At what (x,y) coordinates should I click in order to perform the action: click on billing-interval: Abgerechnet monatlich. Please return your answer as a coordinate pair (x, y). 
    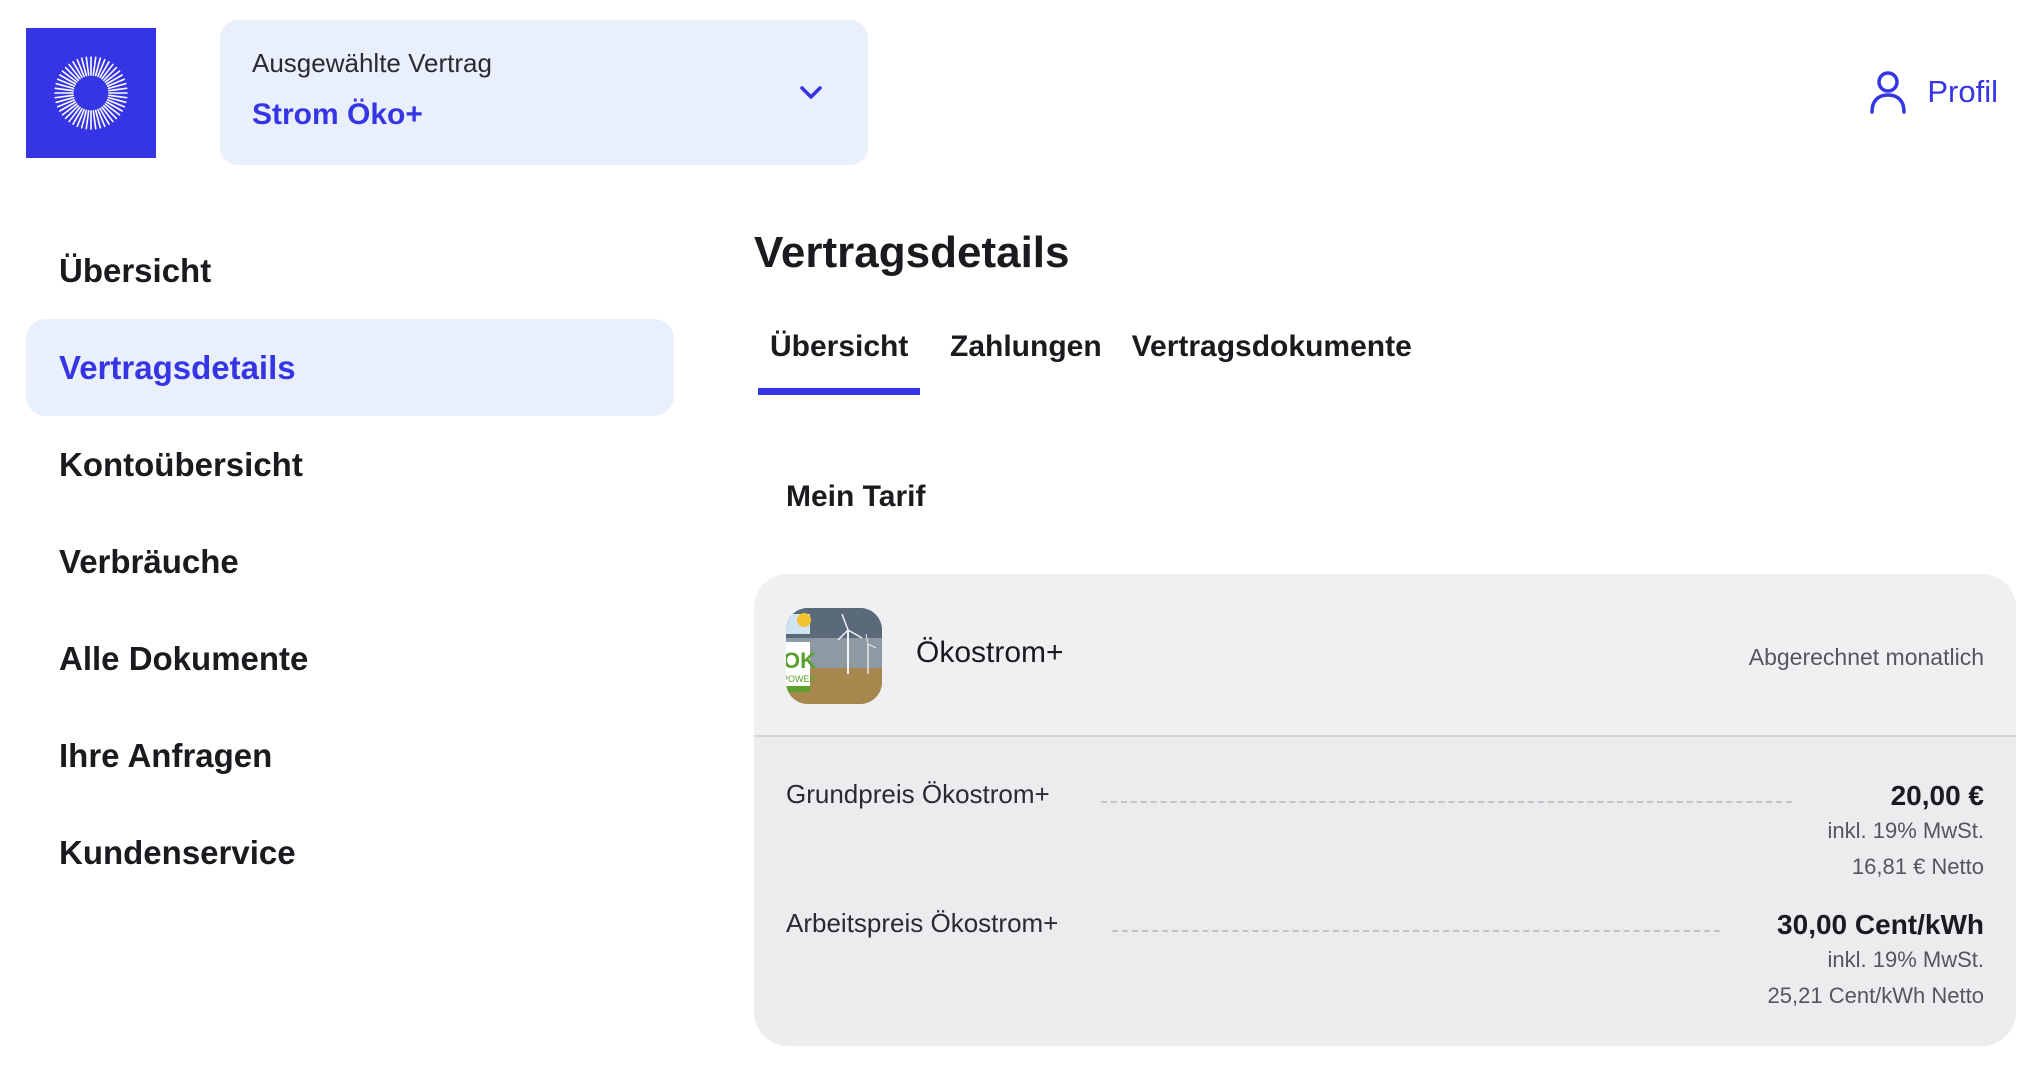
    Looking at the image, I should click on (1866, 657).